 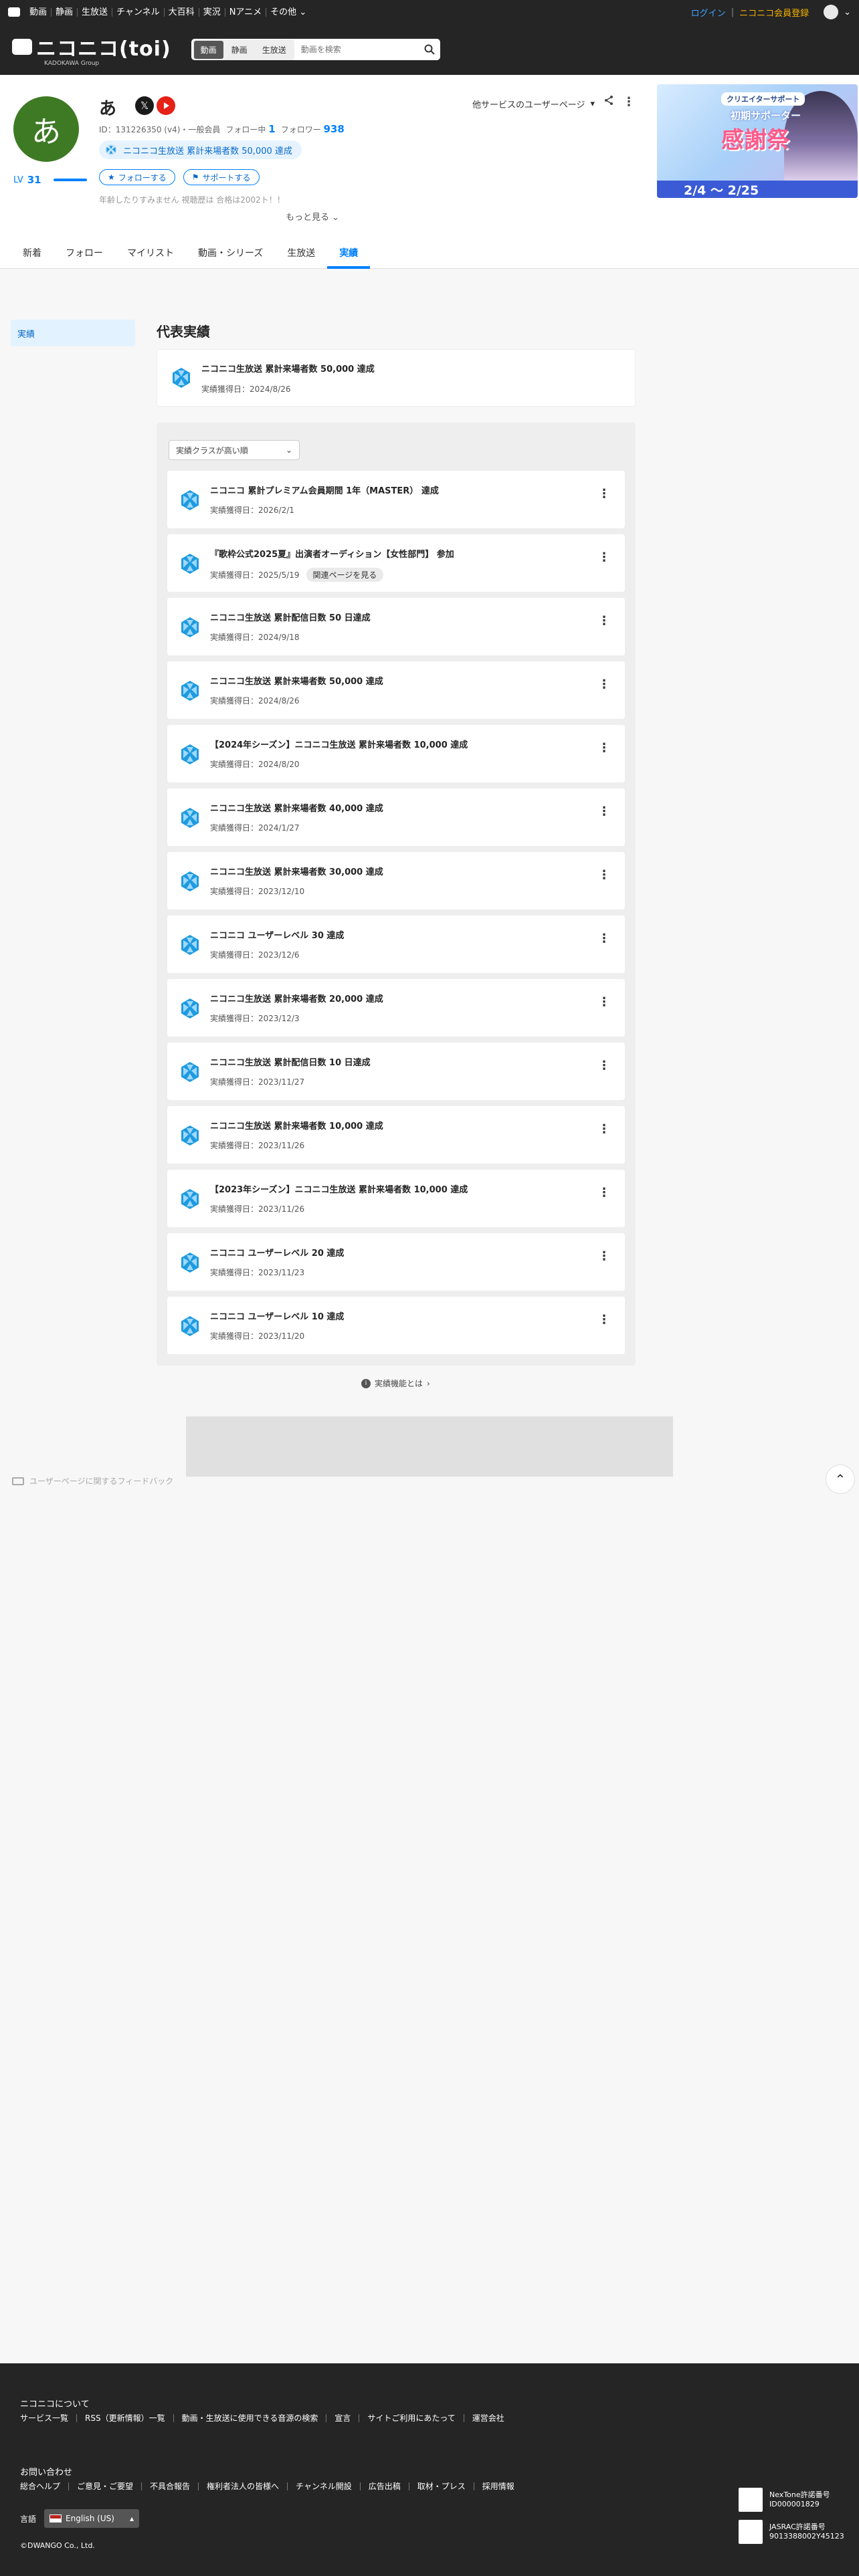 I want to click on footer-link: 運営会社, so click(x=488, y=2418).